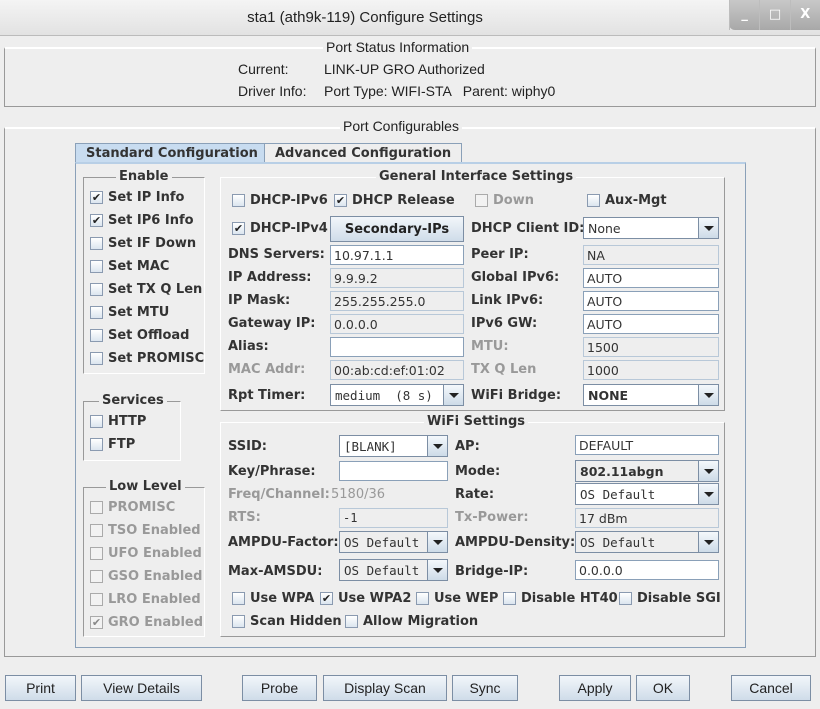 Image resolution: width=820 pixels, height=709 pixels. What do you see at coordinates (663, 688) in the screenshot?
I see `ok-button: OK` at bounding box center [663, 688].